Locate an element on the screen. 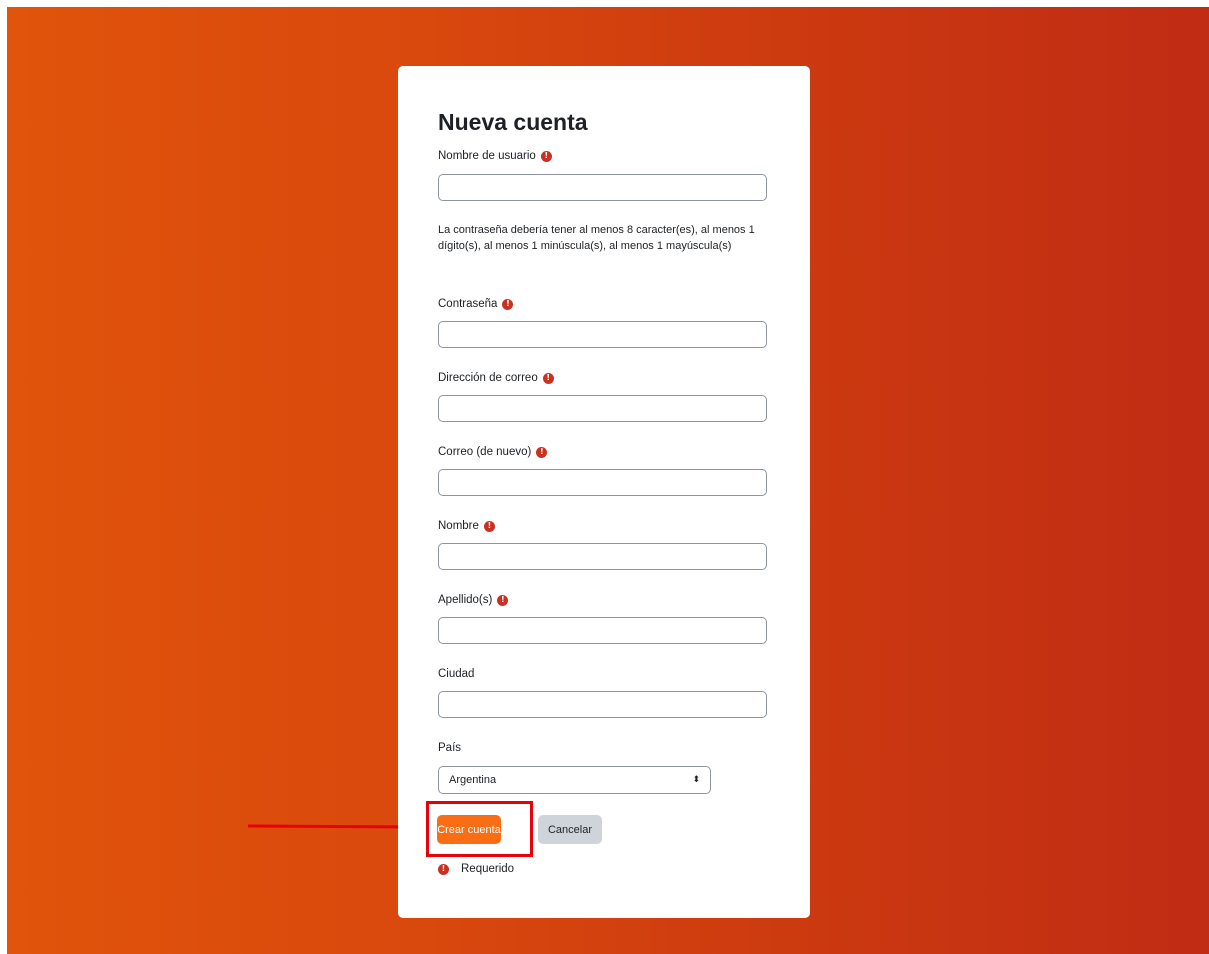 This screenshot has height=954, width=1209. required-legend: ! Requerido is located at coordinates (476, 869).